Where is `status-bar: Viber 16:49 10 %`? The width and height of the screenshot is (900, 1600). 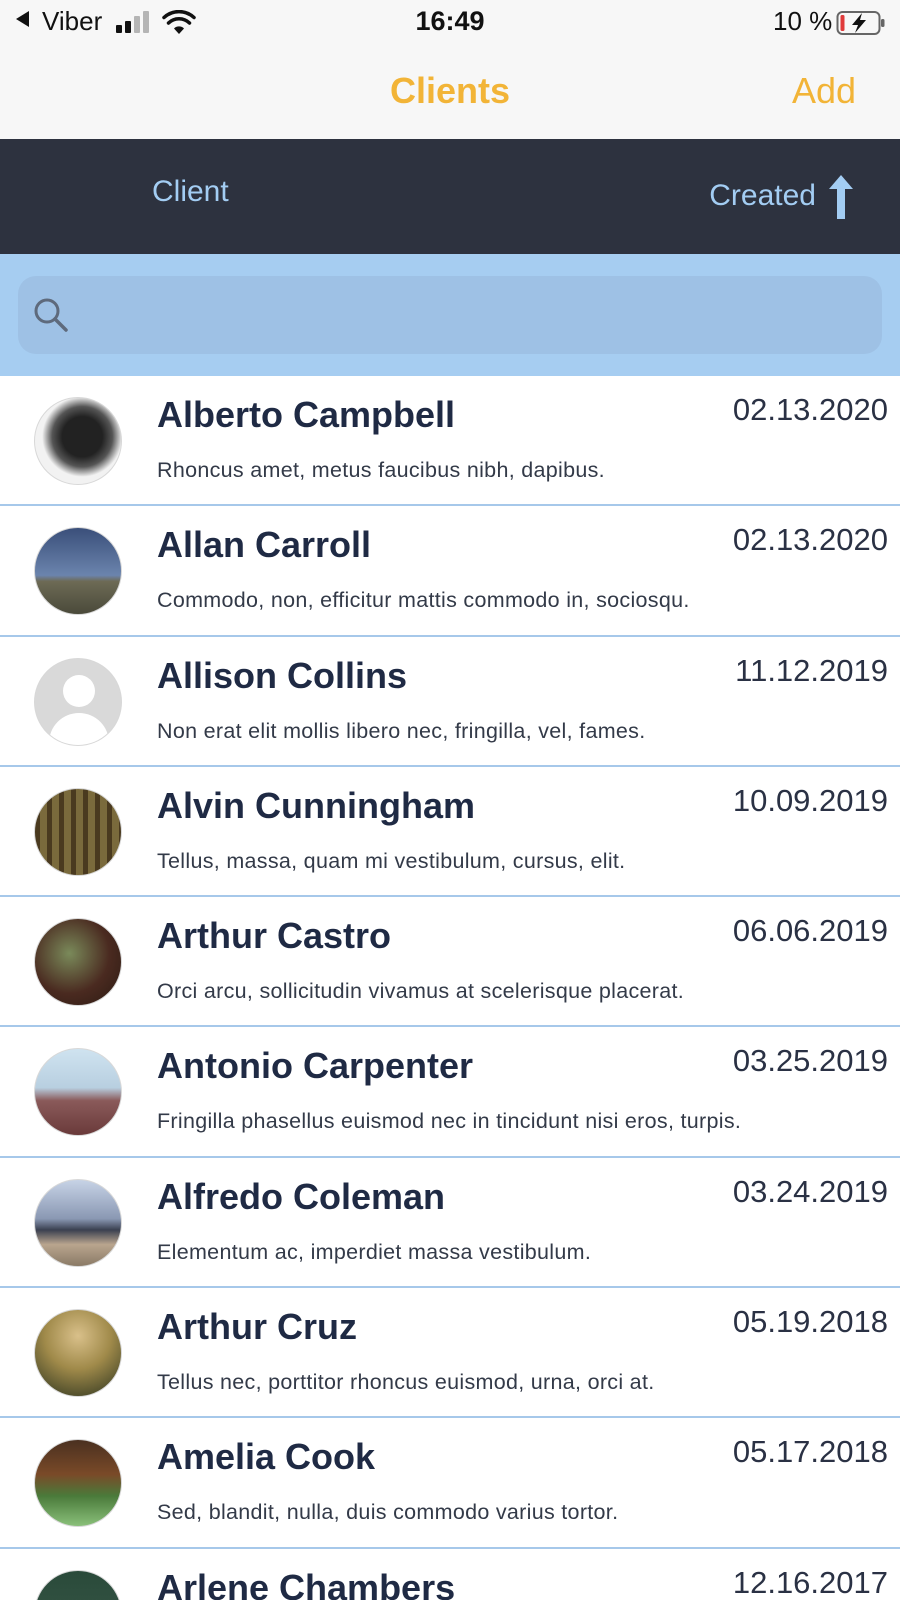 status-bar: Viber 16:49 10 % is located at coordinates (450, 23).